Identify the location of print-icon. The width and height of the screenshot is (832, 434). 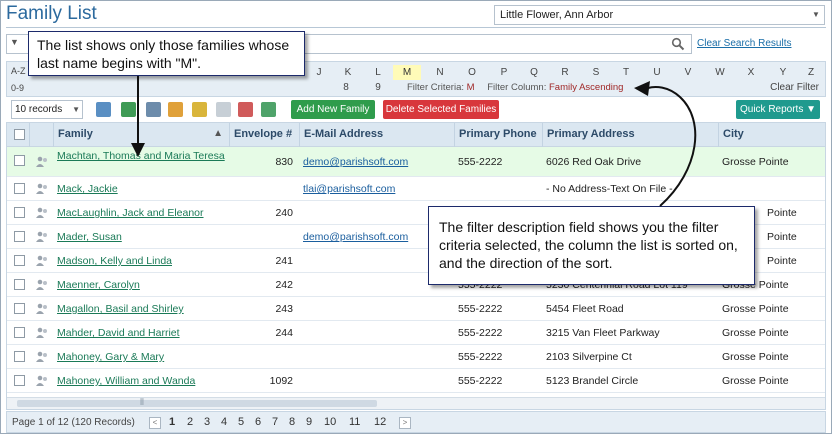
(103, 109).